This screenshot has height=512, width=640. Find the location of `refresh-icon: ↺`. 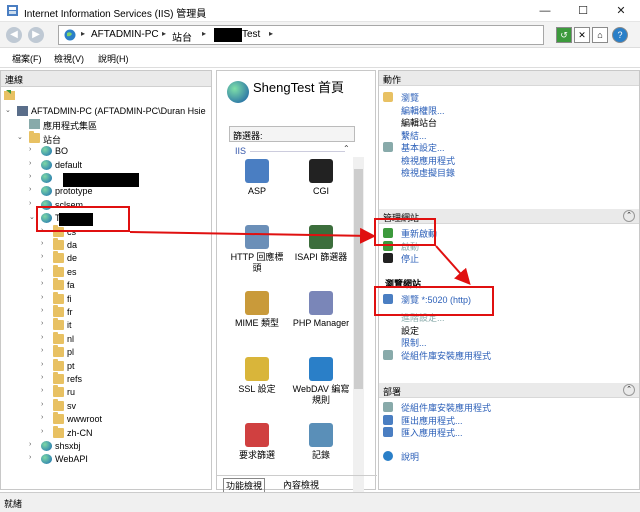

refresh-icon: ↺ is located at coordinates (564, 35).